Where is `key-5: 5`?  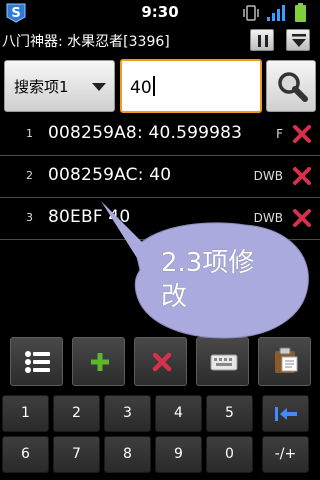 key-5: 5 is located at coordinates (229, 413).